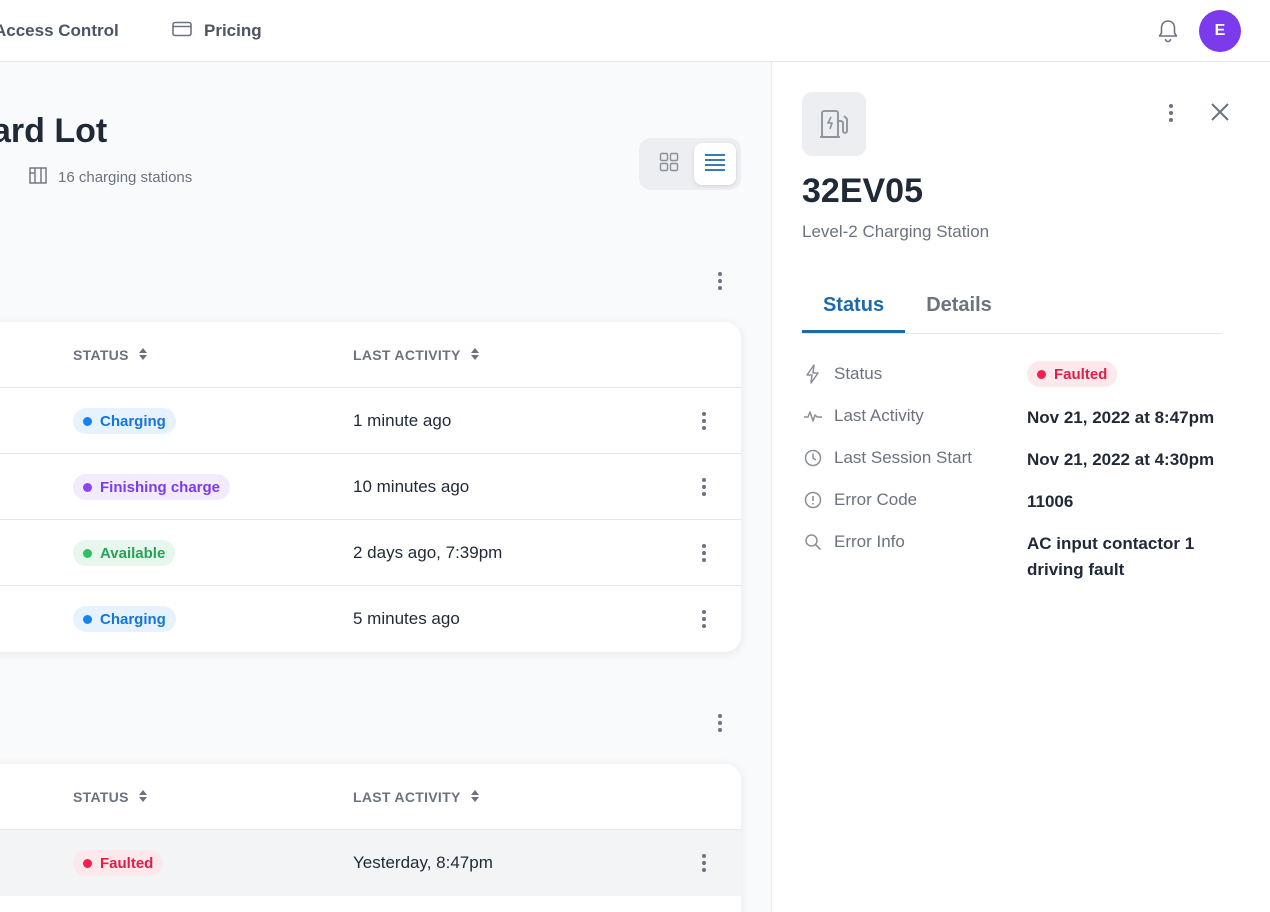 This screenshot has height=912, width=1270. I want to click on lightning-icon, so click(813, 374).